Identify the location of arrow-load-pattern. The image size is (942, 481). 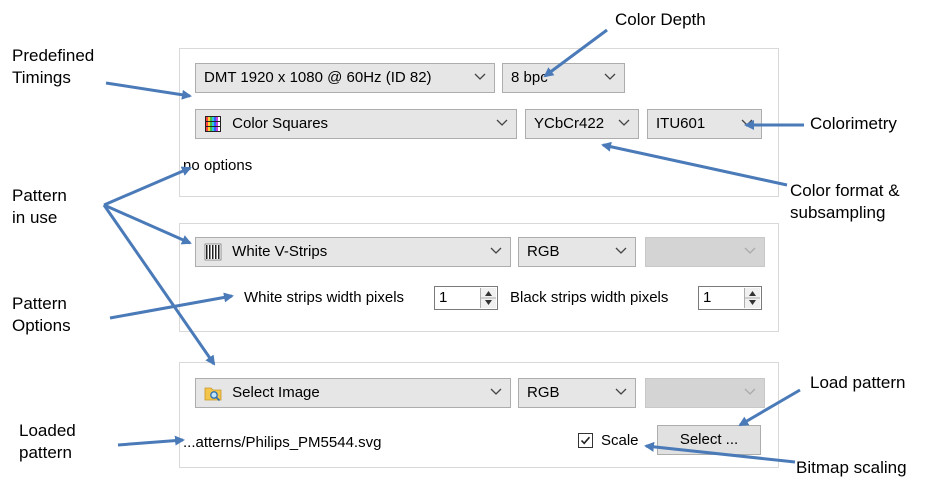
(769, 407).